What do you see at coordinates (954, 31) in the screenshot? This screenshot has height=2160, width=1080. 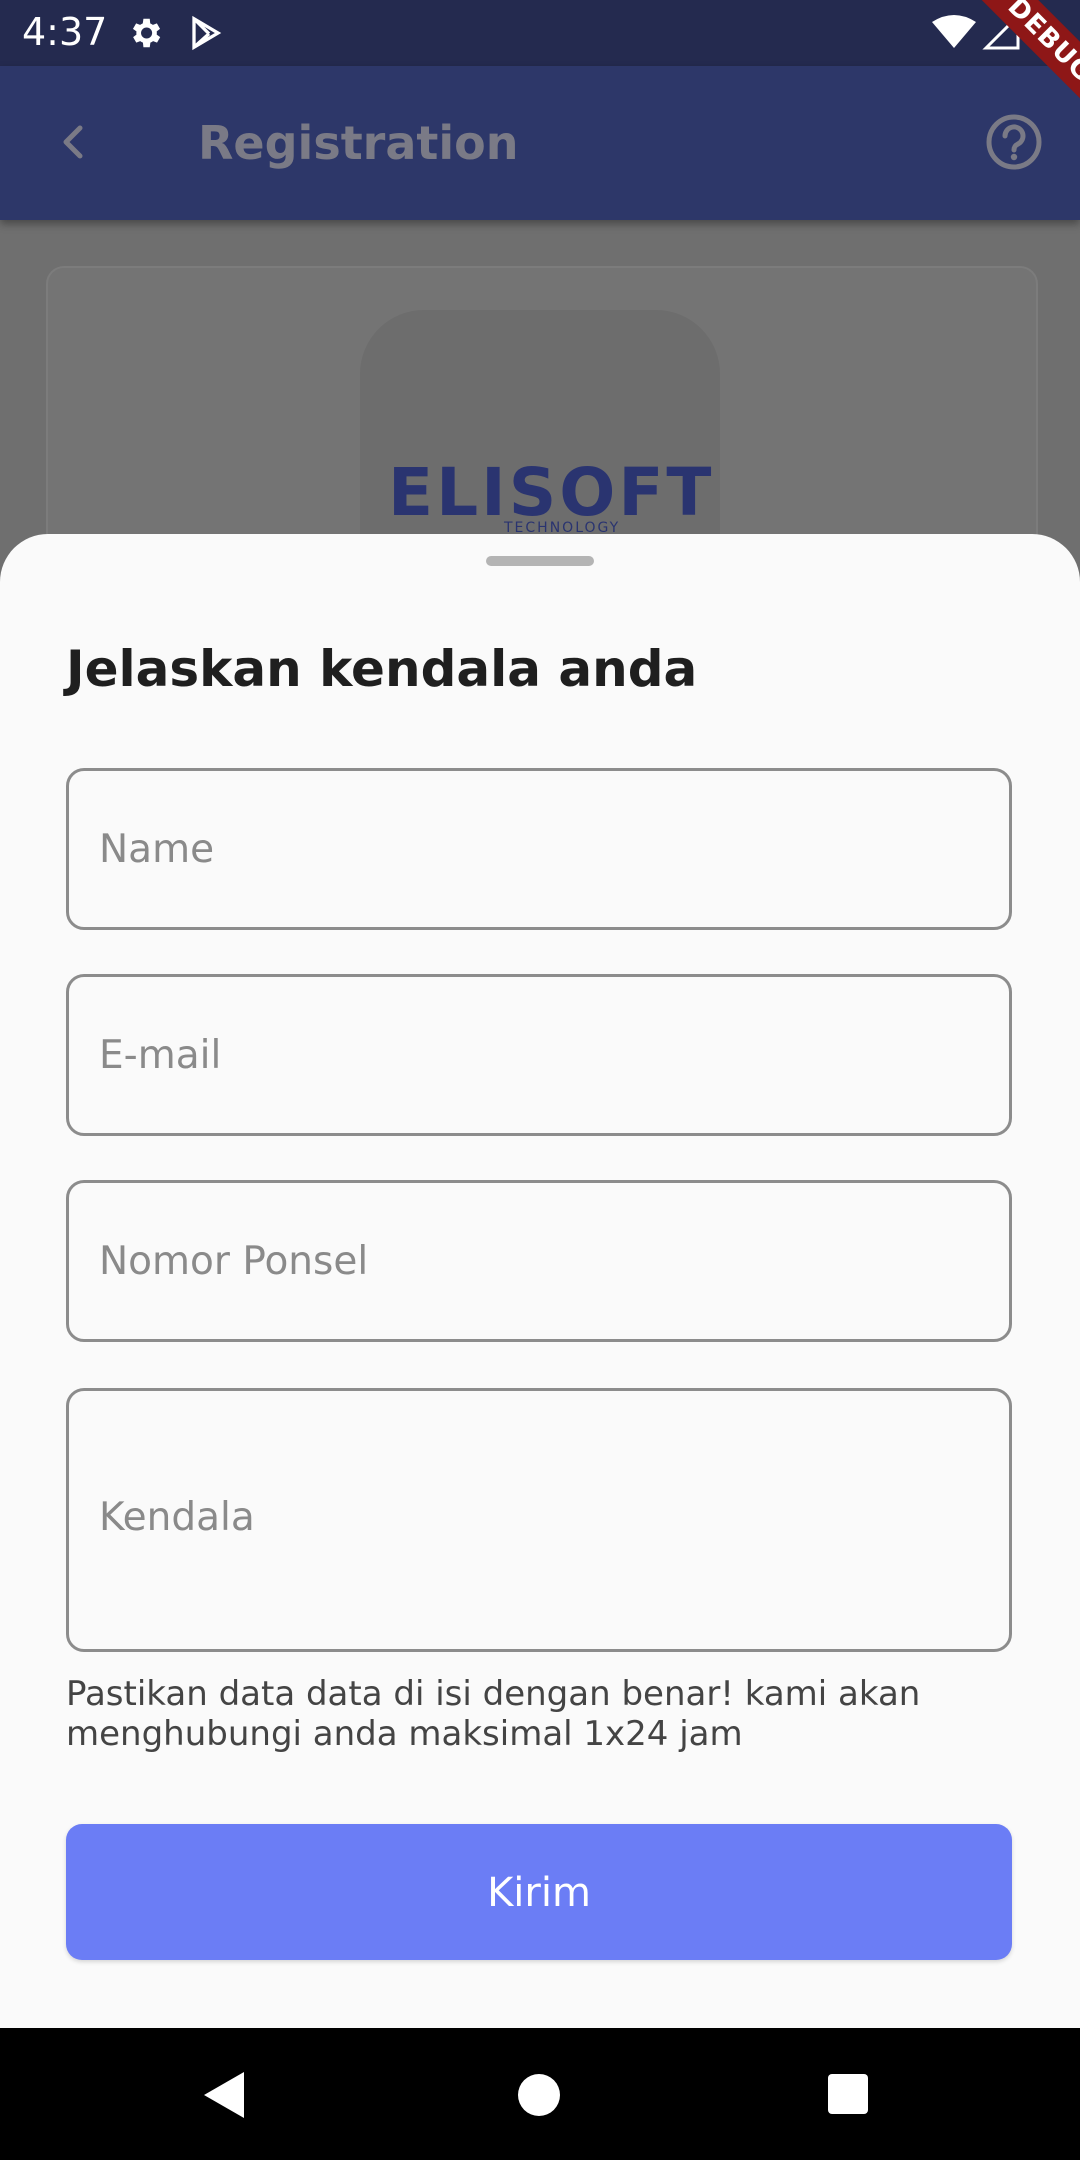 I see `wifi-icon` at bounding box center [954, 31].